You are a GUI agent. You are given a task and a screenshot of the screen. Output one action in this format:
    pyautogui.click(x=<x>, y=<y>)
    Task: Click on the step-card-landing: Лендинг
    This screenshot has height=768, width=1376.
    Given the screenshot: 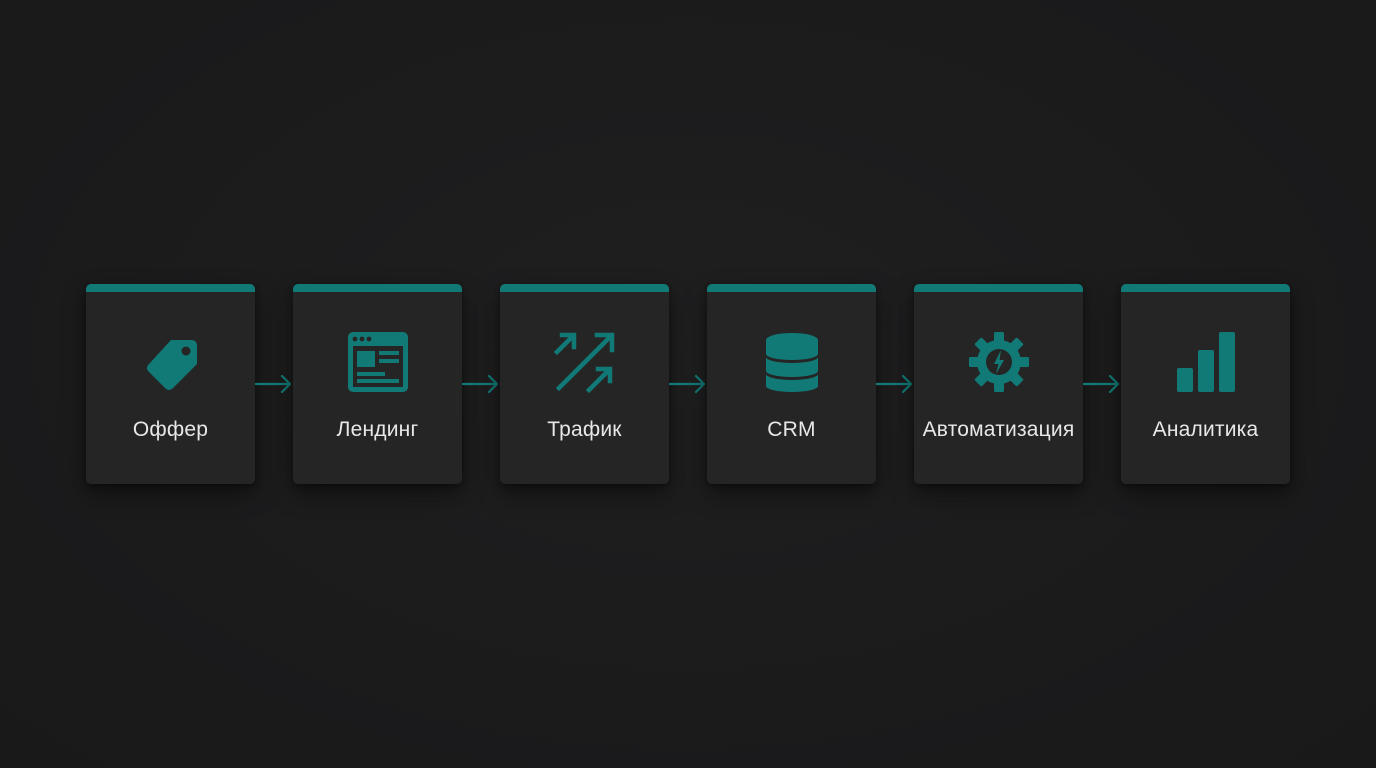 What is the action you would take?
    pyautogui.click(x=377, y=384)
    